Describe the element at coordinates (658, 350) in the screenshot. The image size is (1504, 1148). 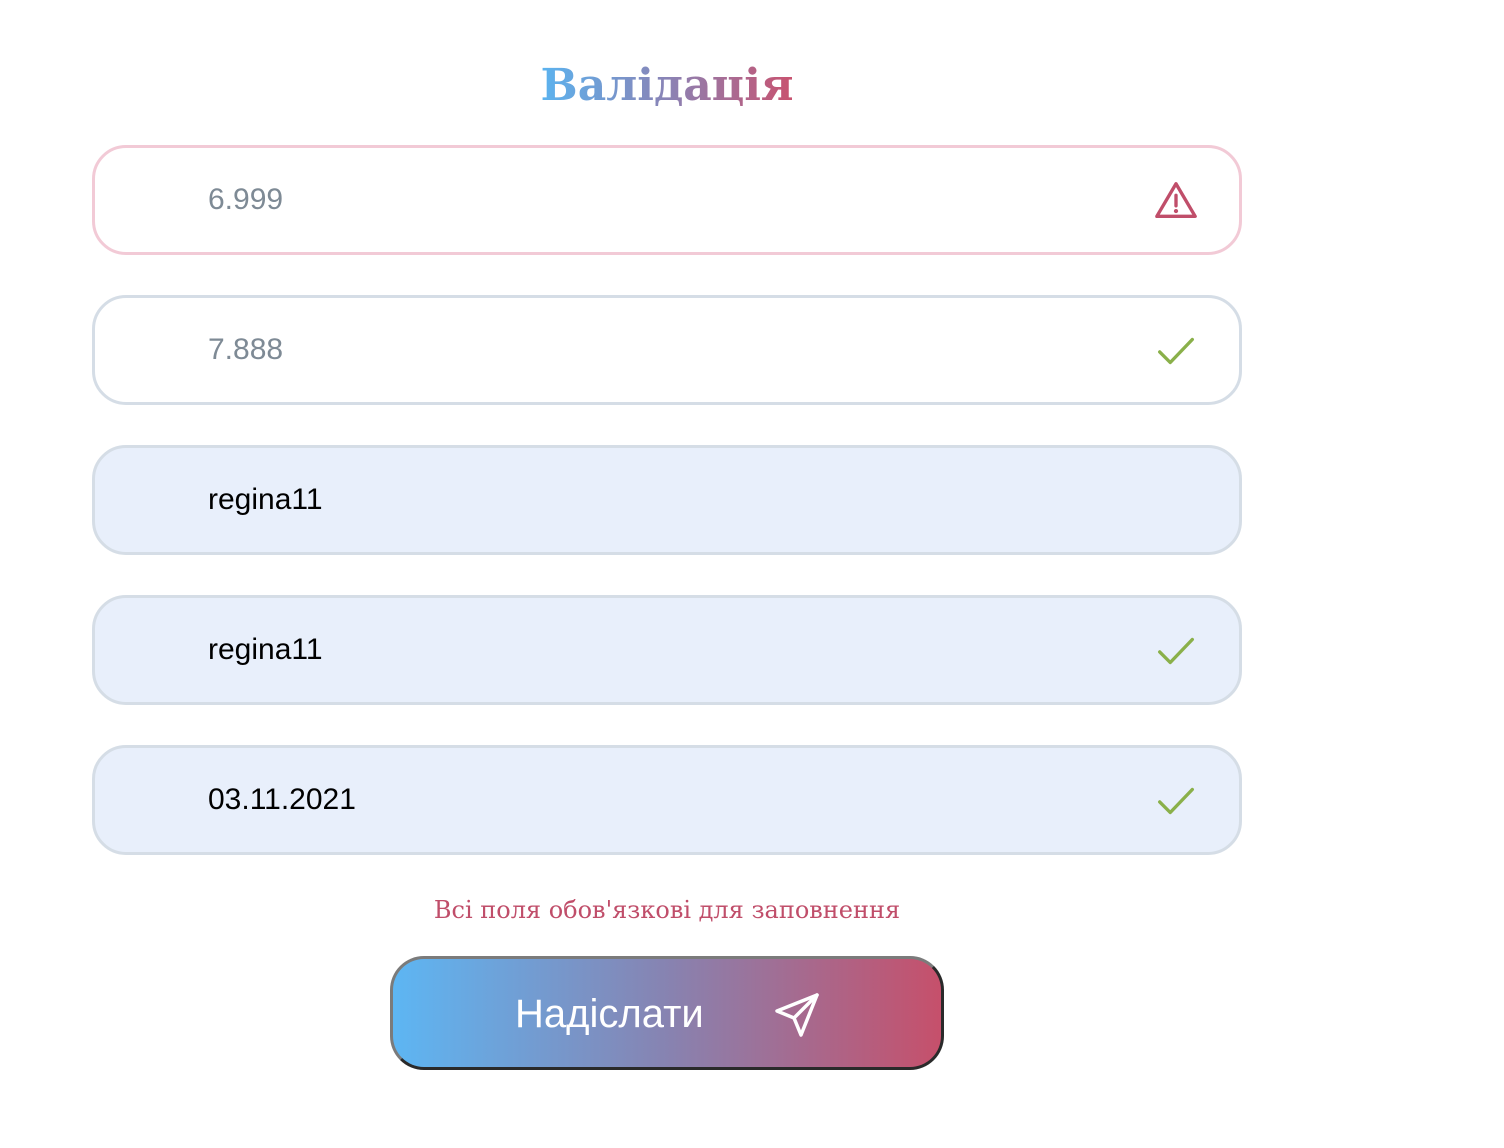
I see `field-2-input` at that location.